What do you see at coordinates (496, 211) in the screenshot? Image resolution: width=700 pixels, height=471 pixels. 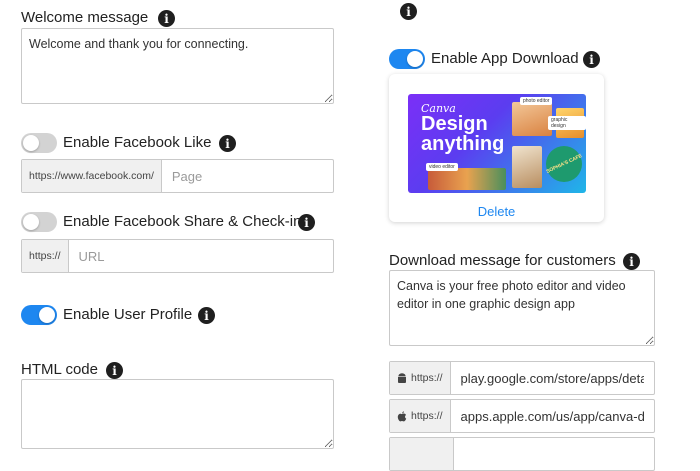 I see `delete-image-link: Delete` at bounding box center [496, 211].